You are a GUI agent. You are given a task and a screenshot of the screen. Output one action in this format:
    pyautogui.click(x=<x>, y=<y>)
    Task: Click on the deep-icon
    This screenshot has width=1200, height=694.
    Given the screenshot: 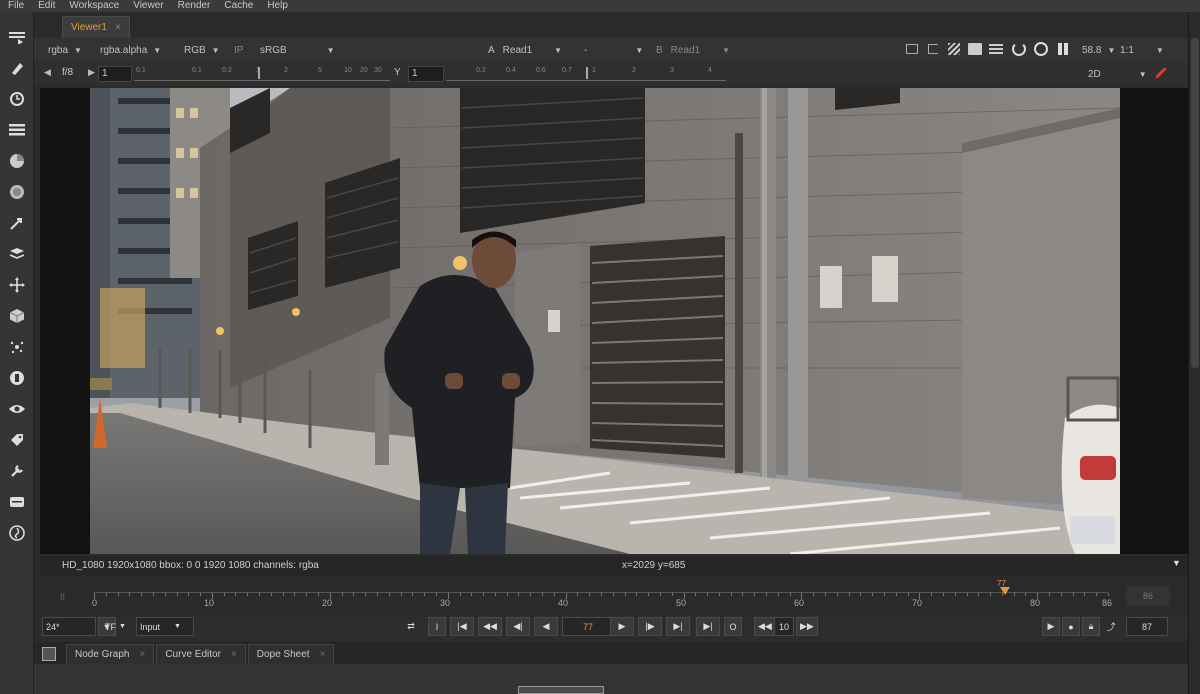 What is the action you would take?
    pyautogui.click(x=17, y=378)
    